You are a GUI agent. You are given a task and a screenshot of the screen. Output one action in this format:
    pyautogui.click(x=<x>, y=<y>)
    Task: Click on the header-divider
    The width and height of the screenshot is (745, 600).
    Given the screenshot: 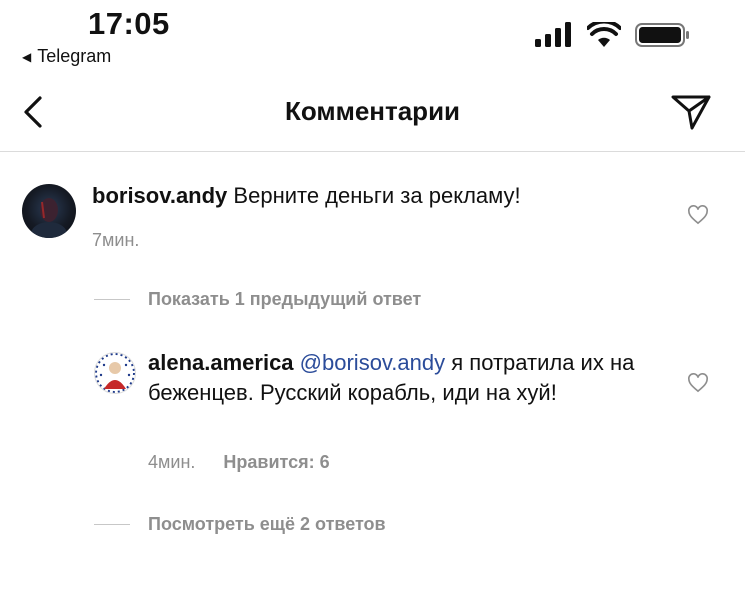 What is the action you would take?
    pyautogui.click(x=372, y=151)
    